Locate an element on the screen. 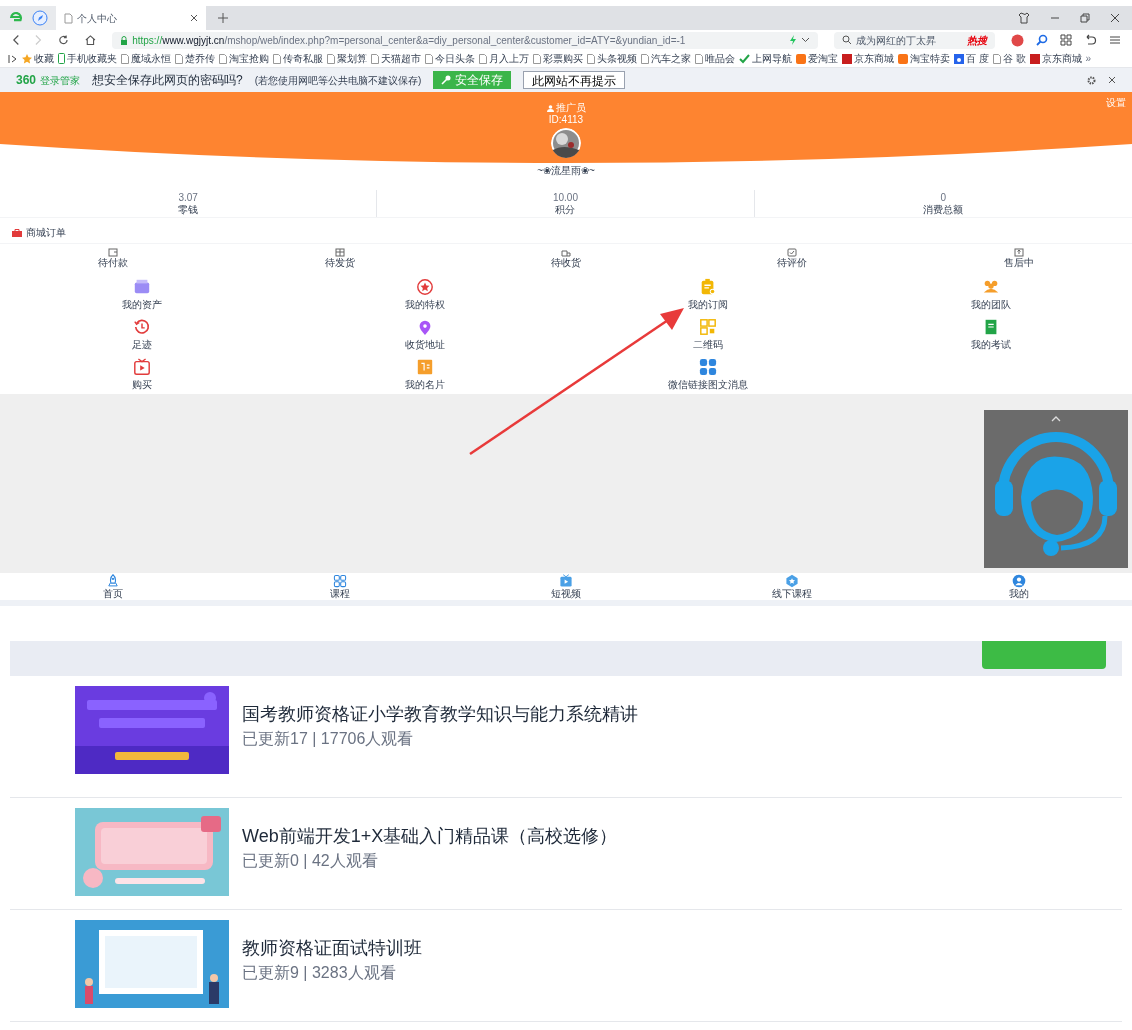 The height and width of the screenshot is (1030, 1132). nav-tab: 短视频 is located at coordinates (566, 586).